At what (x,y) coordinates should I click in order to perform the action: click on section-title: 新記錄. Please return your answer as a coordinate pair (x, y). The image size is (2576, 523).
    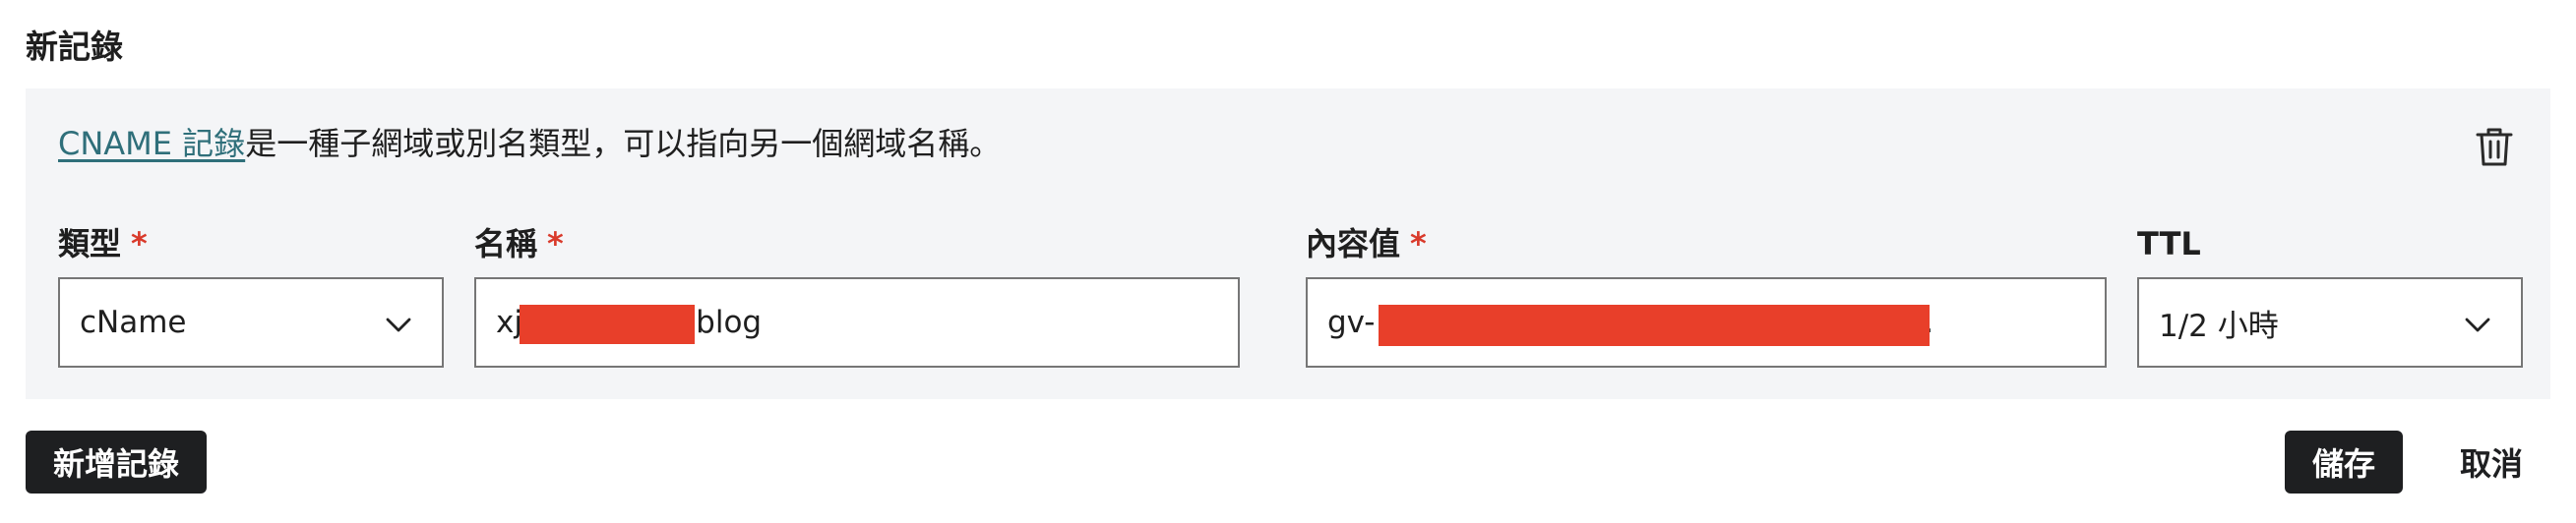
    Looking at the image, I should click on (74, 47).